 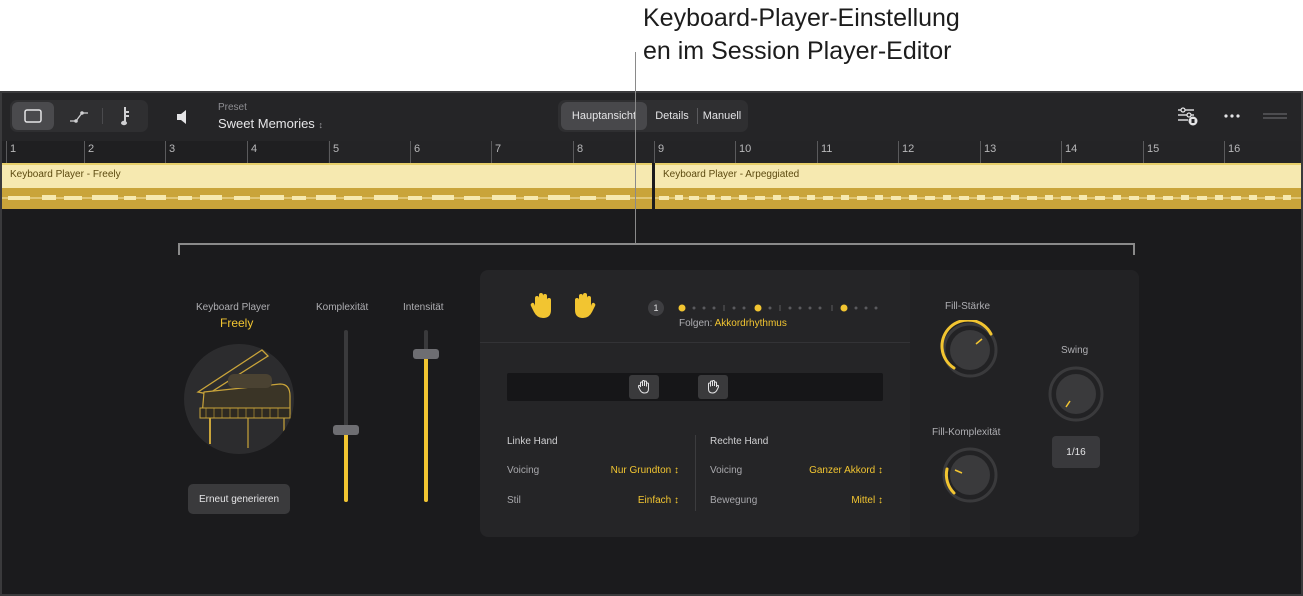 I want to click on ruler-bar-13: 13, so click(x=988, y=152).